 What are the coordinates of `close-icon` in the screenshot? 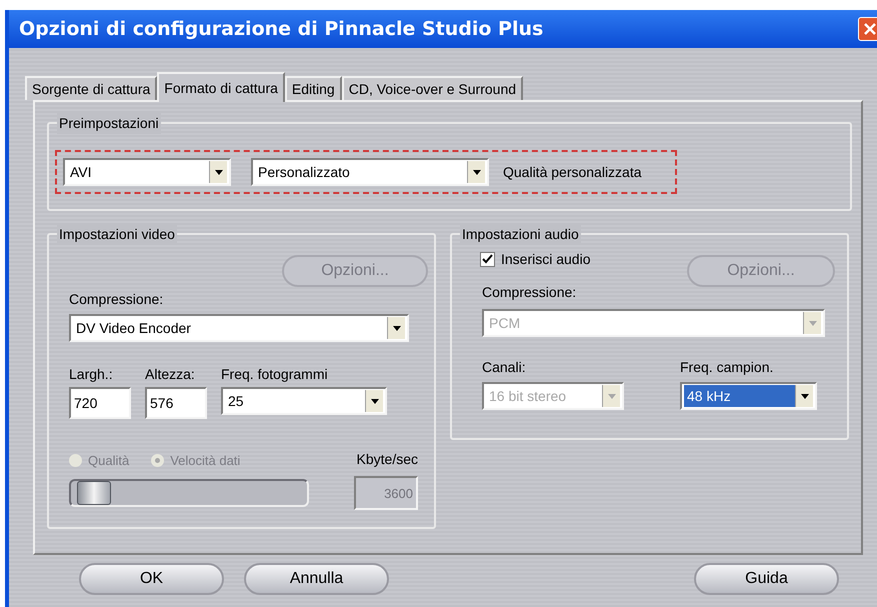 It's located at (870, 29).